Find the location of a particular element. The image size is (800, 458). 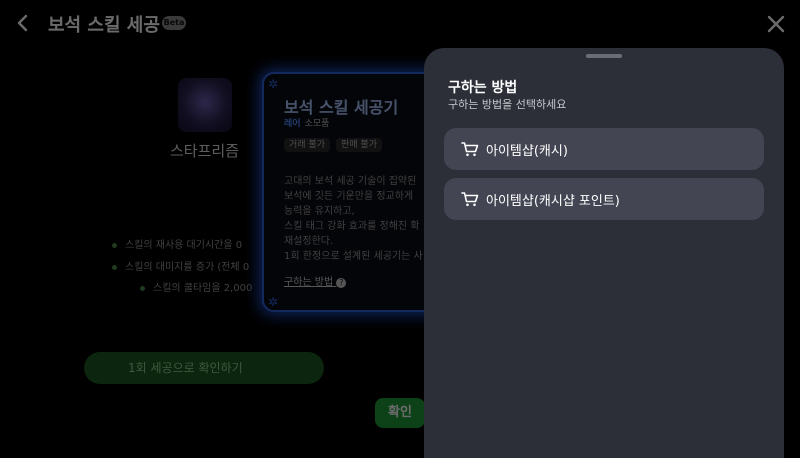

stat-line: 스킬의 대미지를 증가 (전체 0 is located at coordinates (180, 265).